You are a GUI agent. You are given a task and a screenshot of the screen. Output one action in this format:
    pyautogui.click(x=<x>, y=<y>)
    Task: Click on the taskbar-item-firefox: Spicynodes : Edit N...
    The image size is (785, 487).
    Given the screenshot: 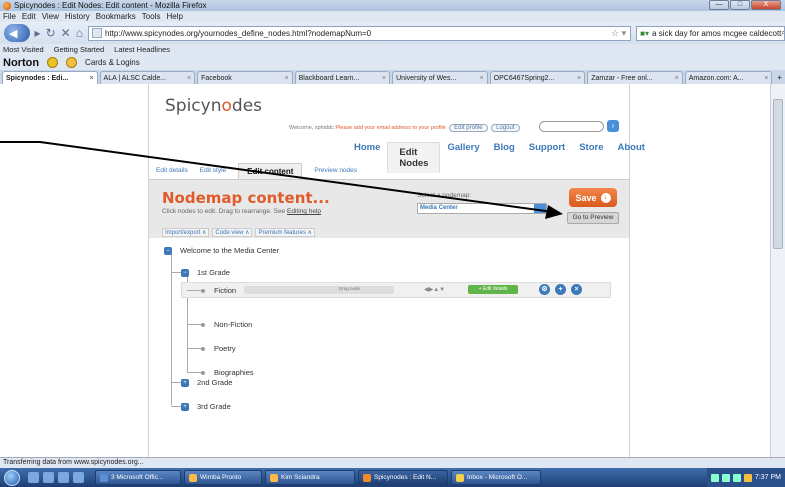 What is the action you would take?
    pyautogui.click(x=403, y=477)
    